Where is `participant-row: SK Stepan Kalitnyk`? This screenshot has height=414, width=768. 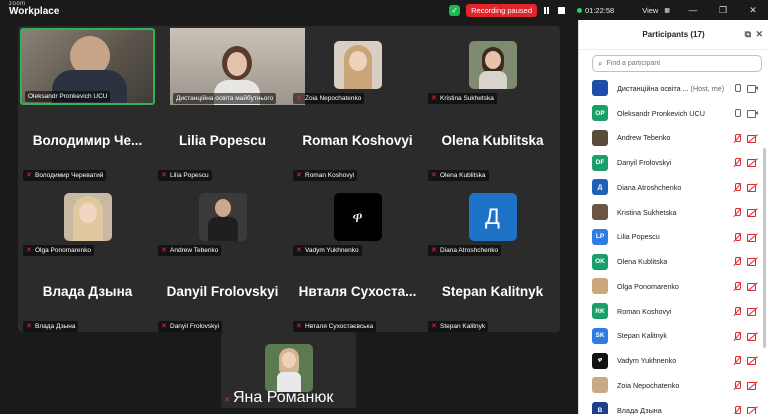
participant-row: SK Stepan Kalitnyk is located at coordinates (673, 336).